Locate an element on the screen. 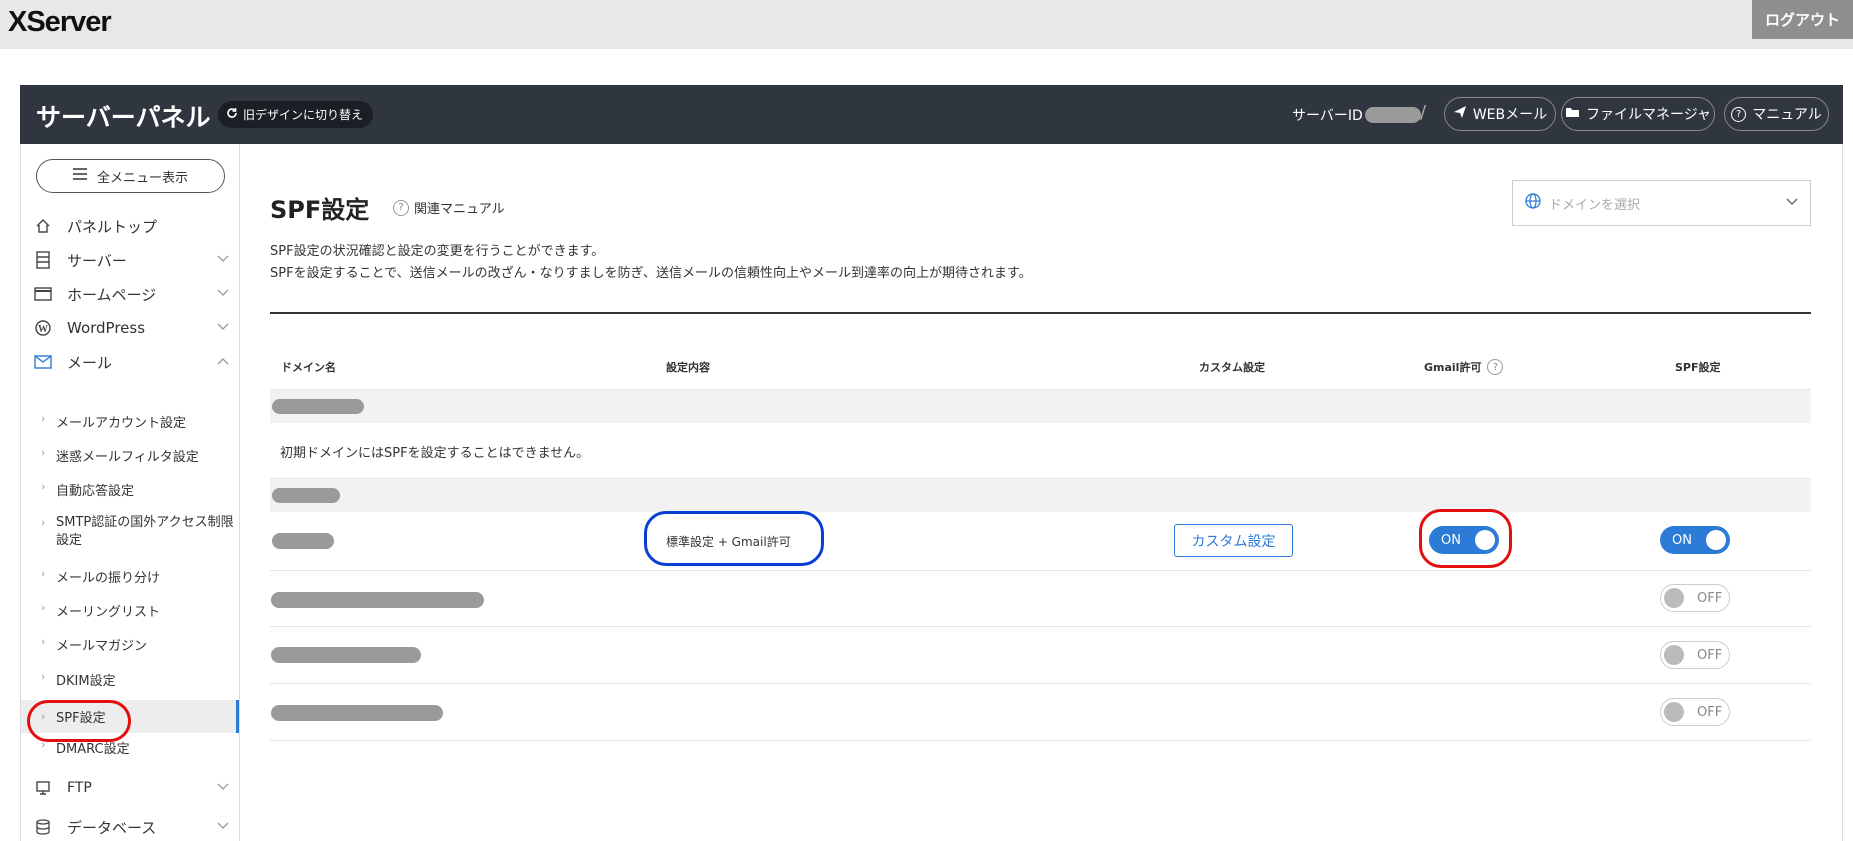 The image size is (1853, 841). sidebar-item-label: FTP is located at coordinates (79, 788).